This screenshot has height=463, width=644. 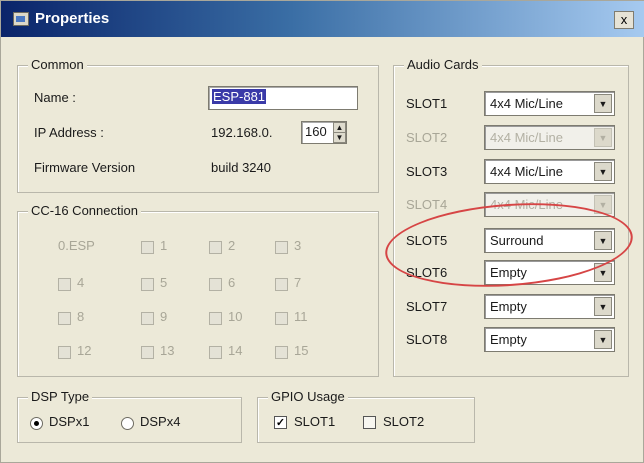 What do you see at coordinates (280, 422) in the screenshot?
I see `gpio-slot1-checkbox: ✓` at bounding box center [280, 422].